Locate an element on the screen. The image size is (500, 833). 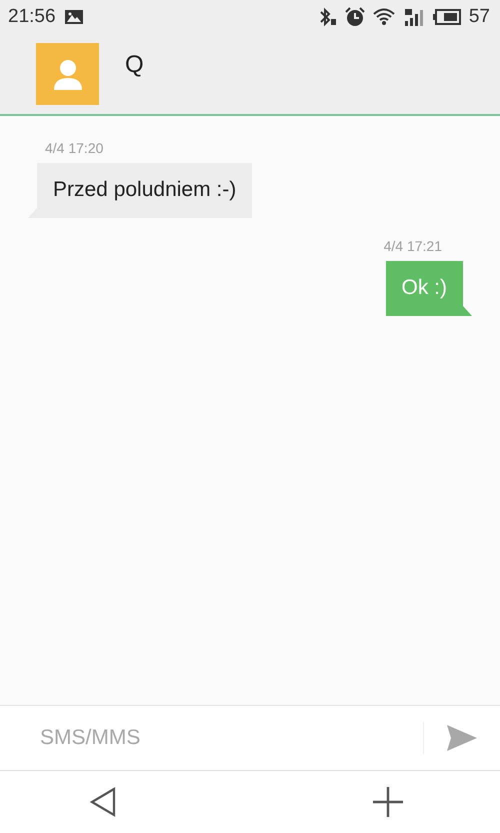
message-time: 4/4 17:20 is located at coordinates (74, 148).